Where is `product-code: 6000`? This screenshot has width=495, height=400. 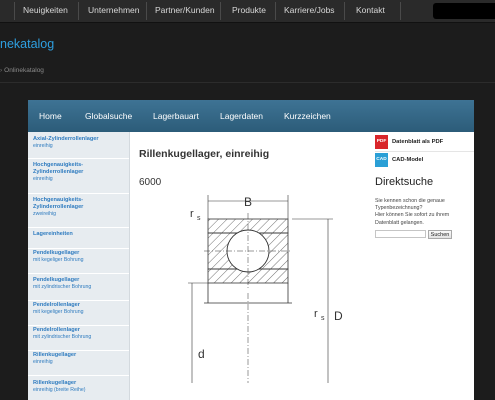
product-code: 6000 is located at coordinates (150, 182).